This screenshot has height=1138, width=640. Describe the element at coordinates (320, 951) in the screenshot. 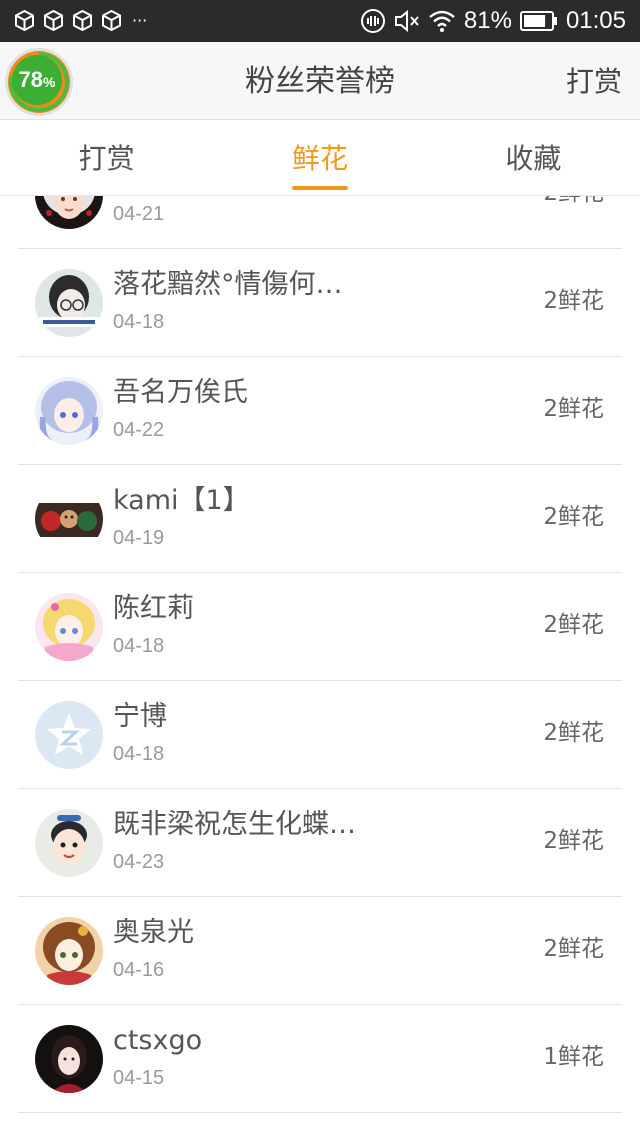

I see `list-item: 奥泉光 04-16 2鲜花` at that location.